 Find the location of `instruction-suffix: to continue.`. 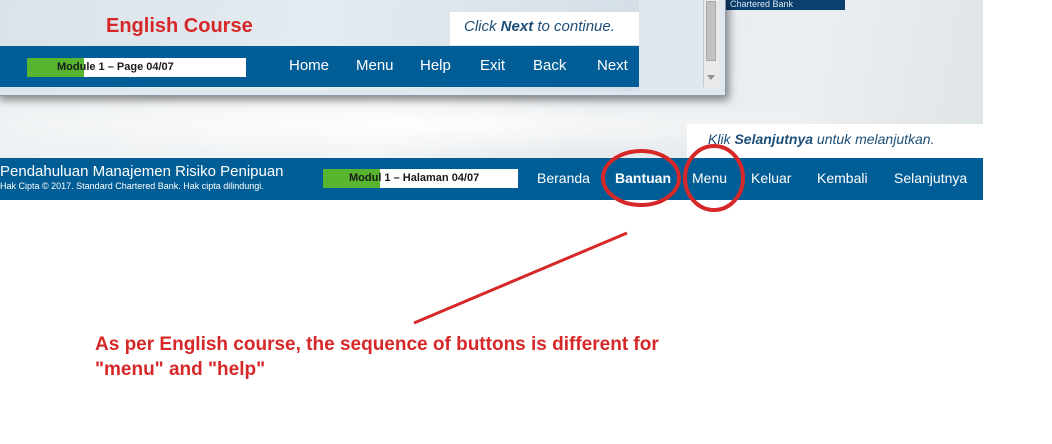

instruction-suffix: to continue. is located at coordinates (574, 26).